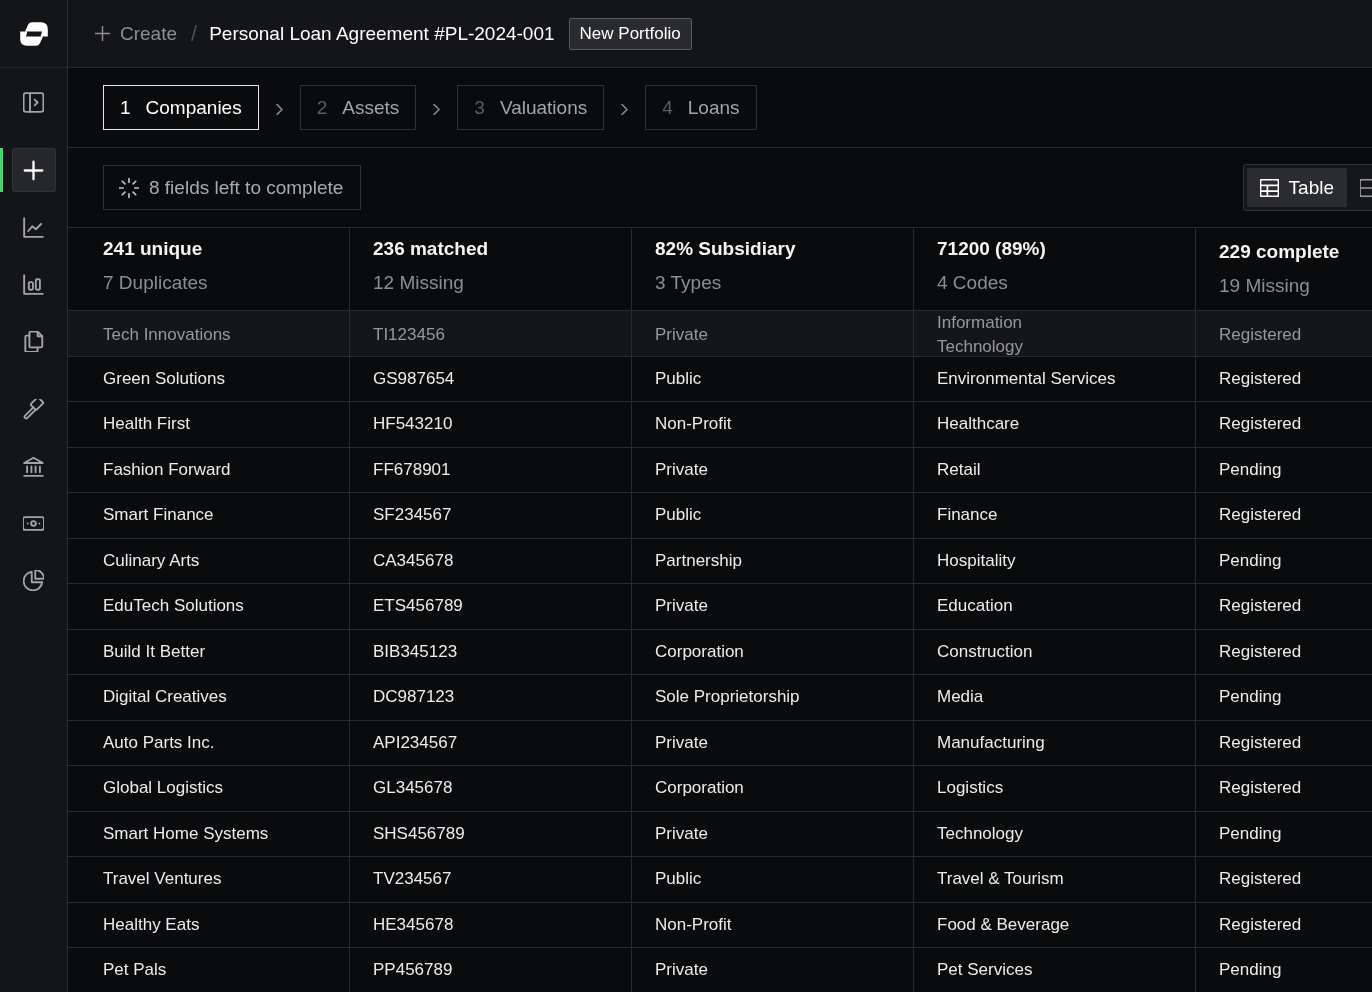 This screenshot has width=1372, height=992. What do you see at coordinates (630, 33) in the screenshot?
I see `portfolio-tag: New Portfolio` at bounding box center [630, 33].